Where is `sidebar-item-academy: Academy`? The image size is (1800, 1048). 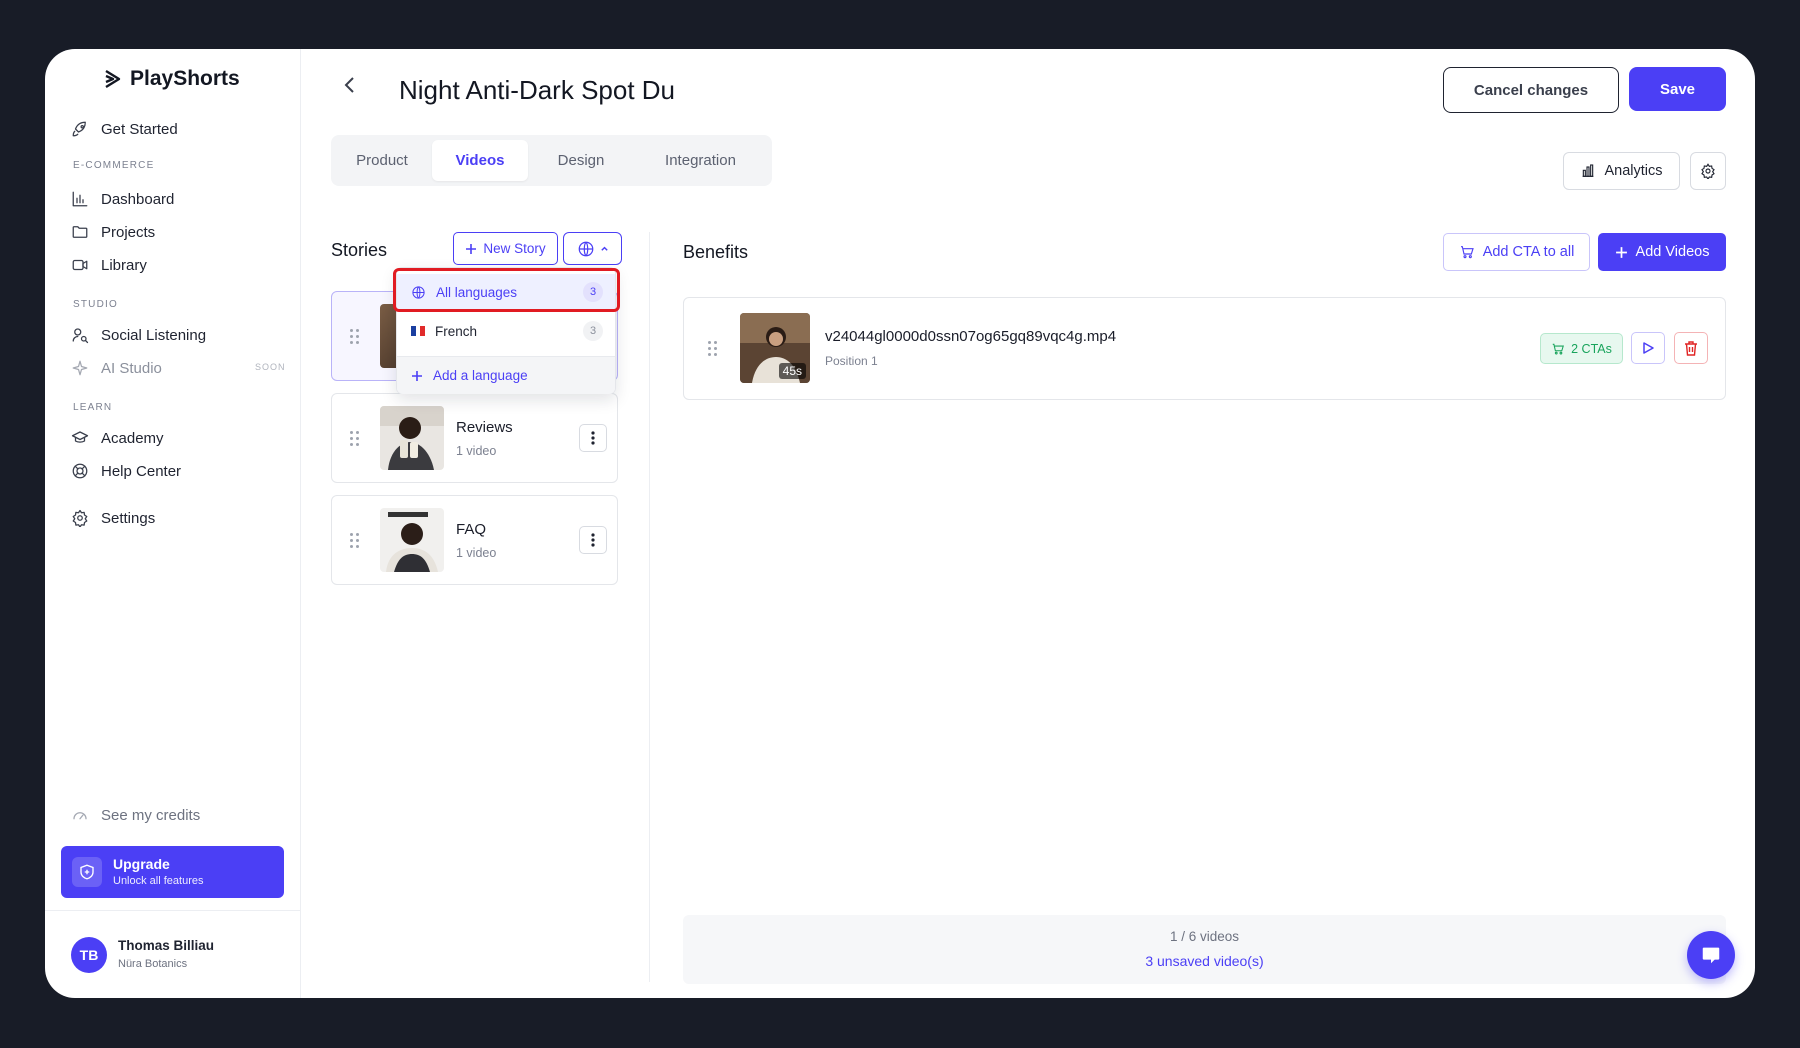 sidebar-item-academy: Academy is located at coordinates (117, 438).